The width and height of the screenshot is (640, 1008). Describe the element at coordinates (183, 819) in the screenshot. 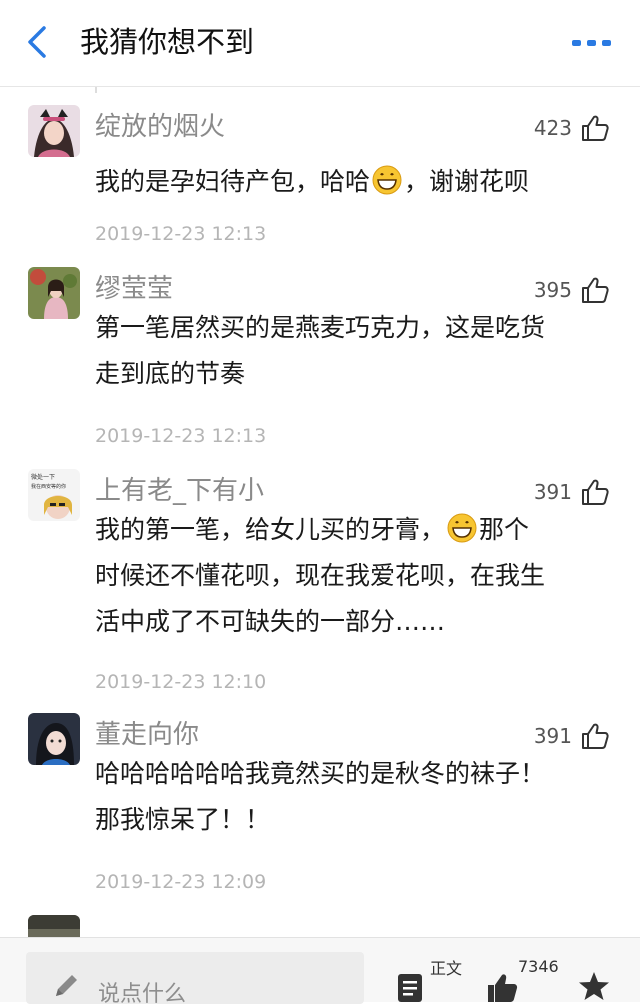

I see `comment-text-line: 那我惊呆了！！` at that location.